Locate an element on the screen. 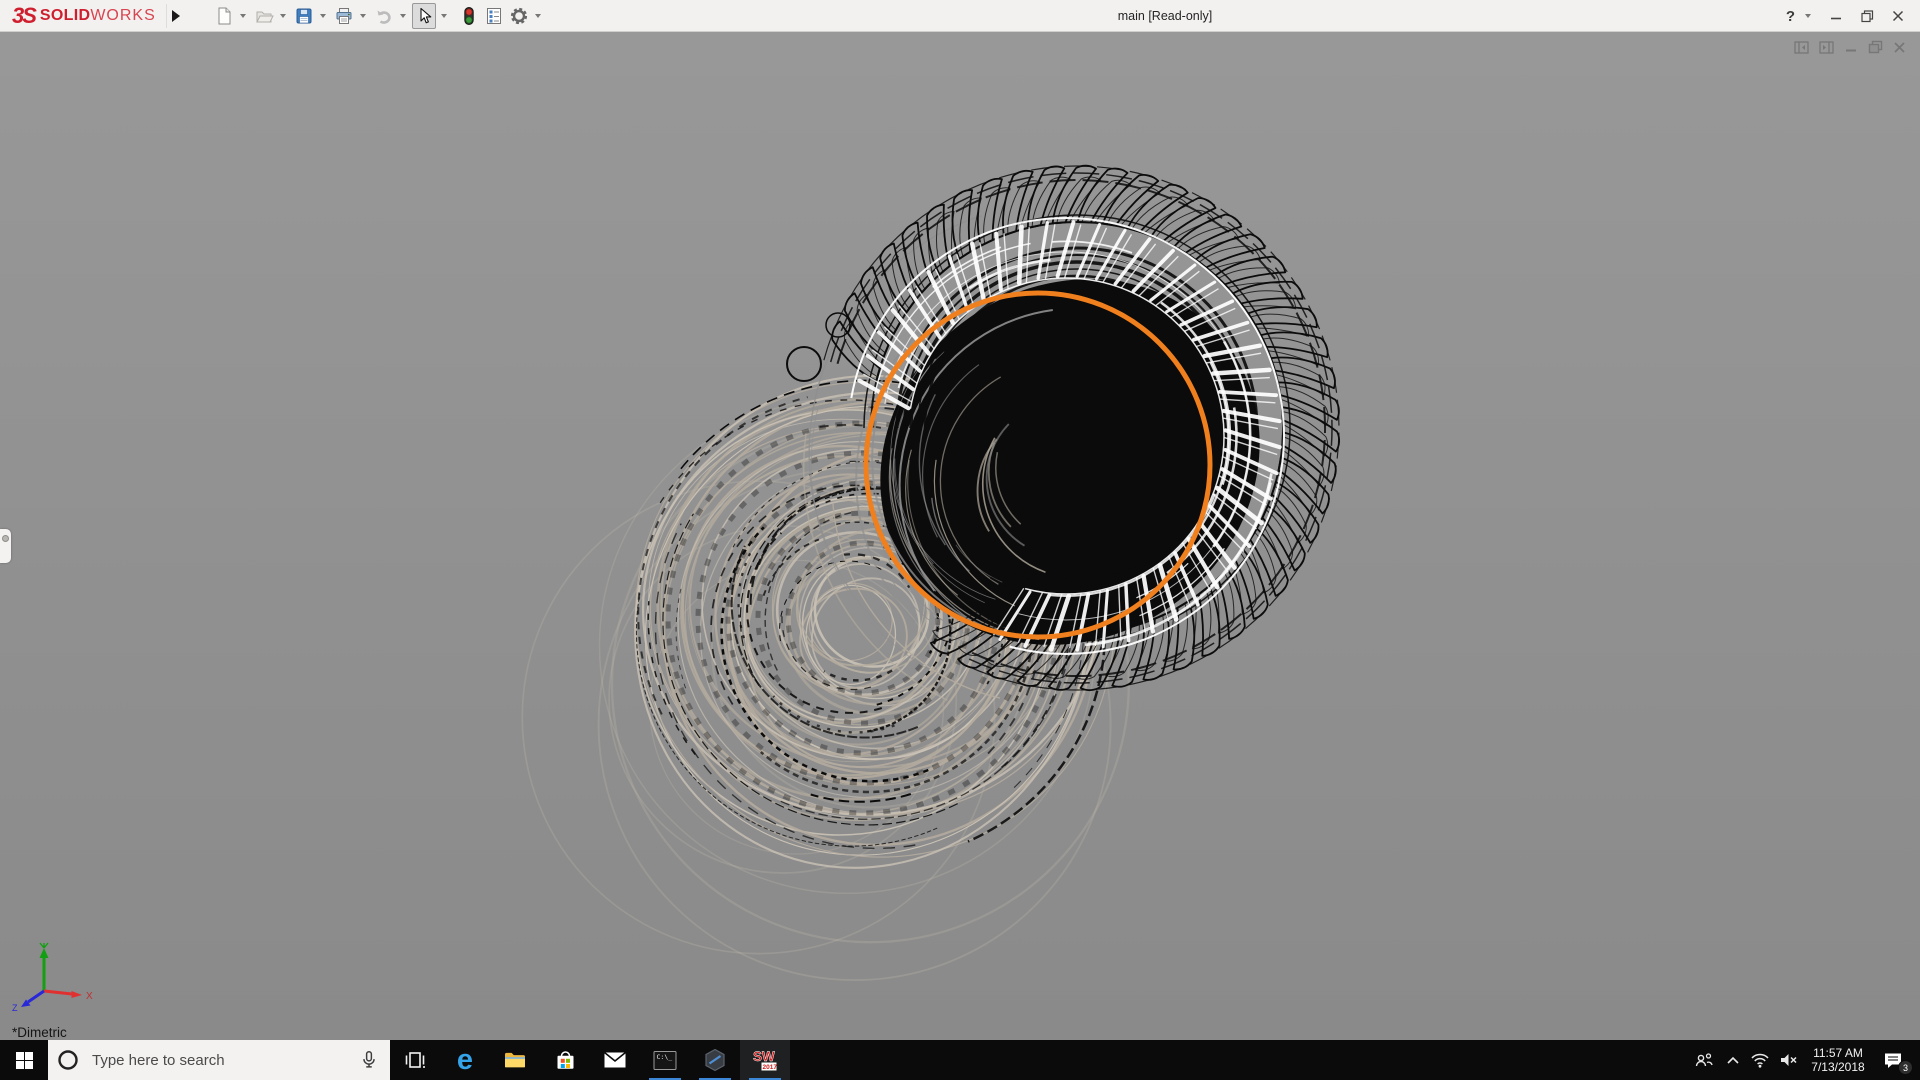  microsoft-store-icon is located at coordinates (565, 1059).